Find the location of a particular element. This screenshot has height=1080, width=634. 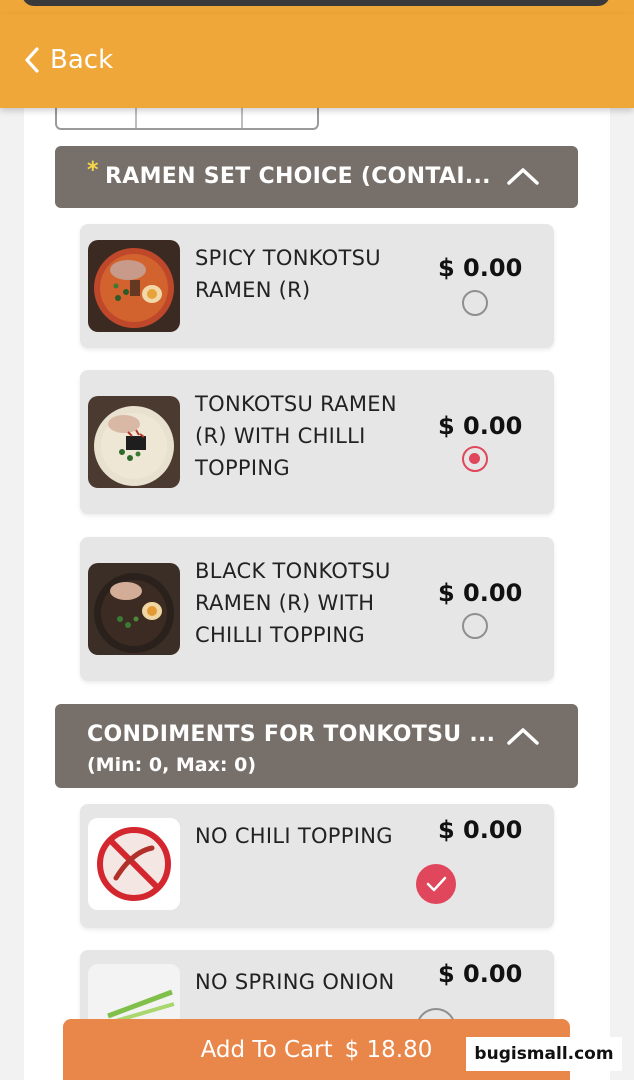

black-ramen-image is located at coordinates (134, 609).